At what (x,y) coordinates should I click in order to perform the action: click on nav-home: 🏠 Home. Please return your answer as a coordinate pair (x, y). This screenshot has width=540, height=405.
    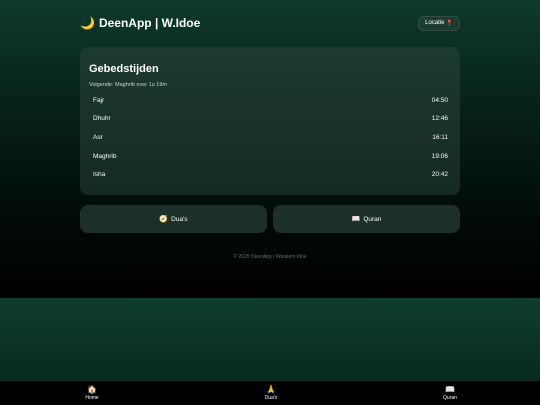
    Looking at the image, I should click on (92, 393).